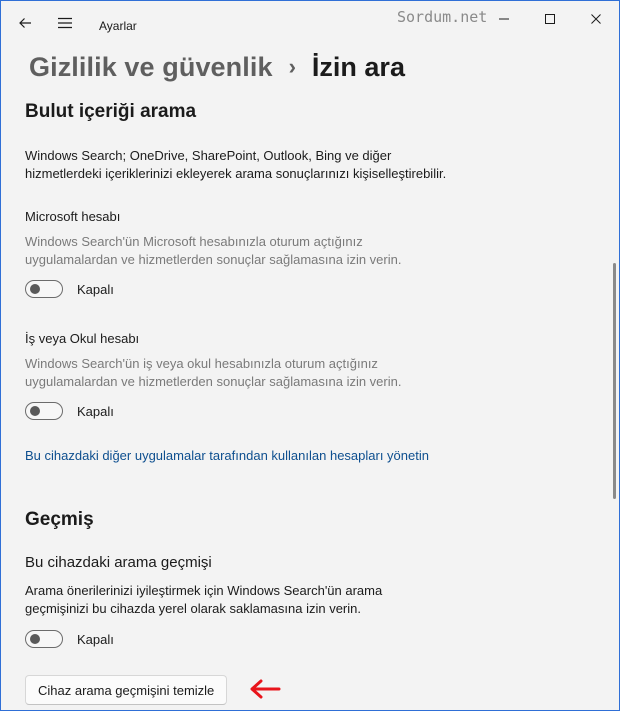 The width and height of the screenshot is (620, 711). What do you see at coordinates (95, 411) in the screenshot?
I see `work-account-toggle-state: Kapalı` at bounding box center [95, 411].